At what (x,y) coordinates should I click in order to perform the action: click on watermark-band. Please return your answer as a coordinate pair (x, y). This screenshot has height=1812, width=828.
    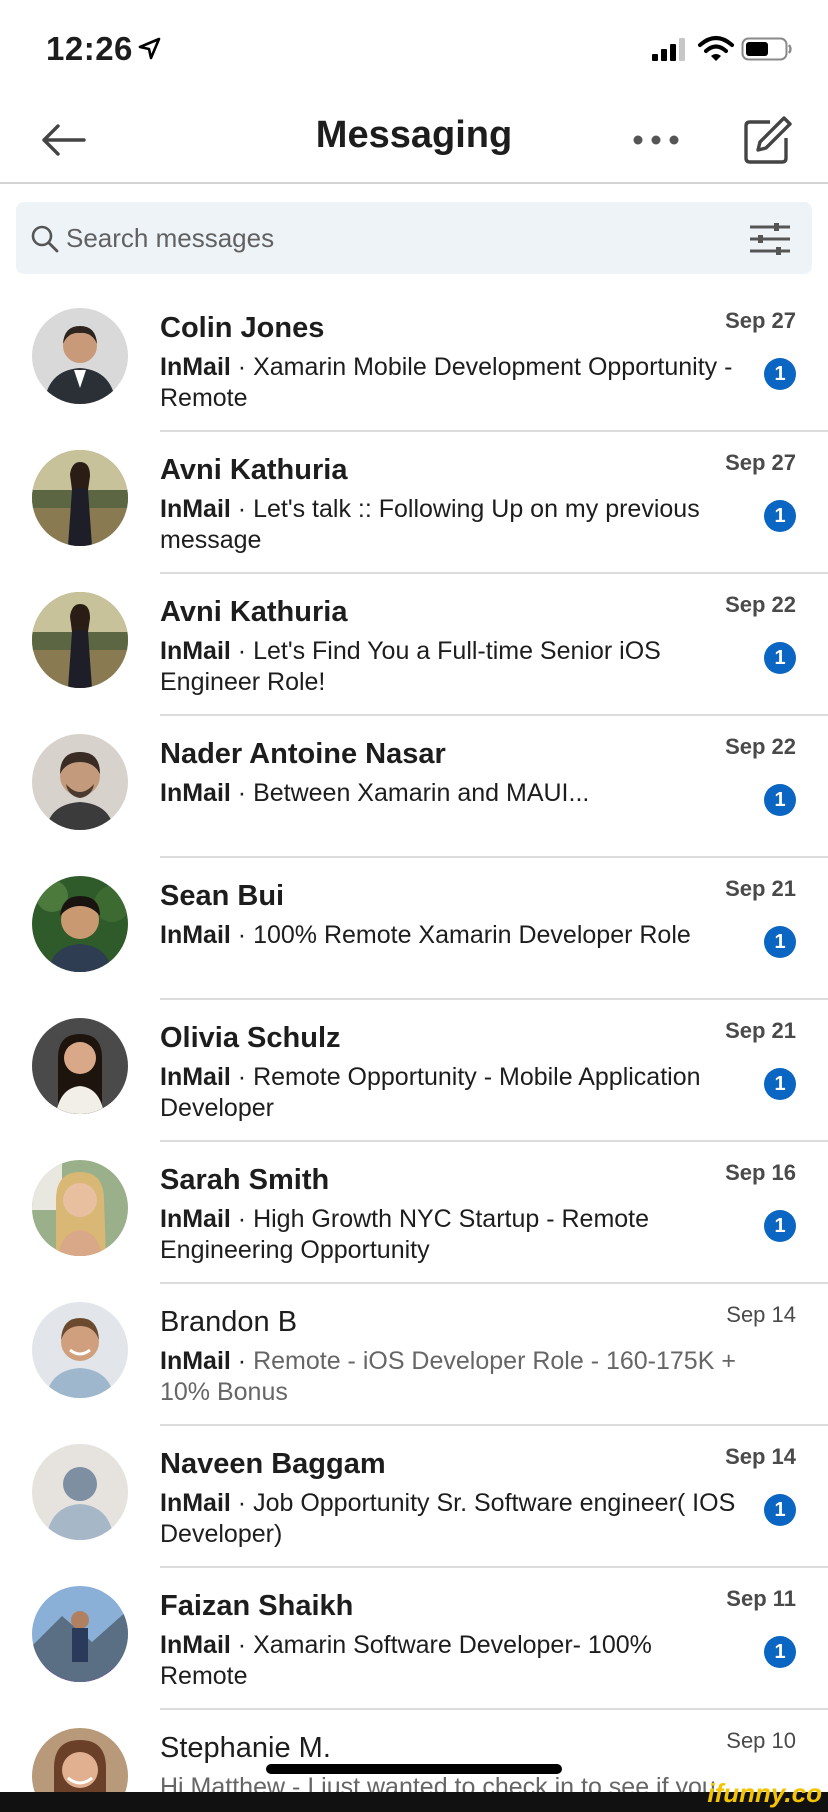
    Looking at the image, I should click on (414, 1802).